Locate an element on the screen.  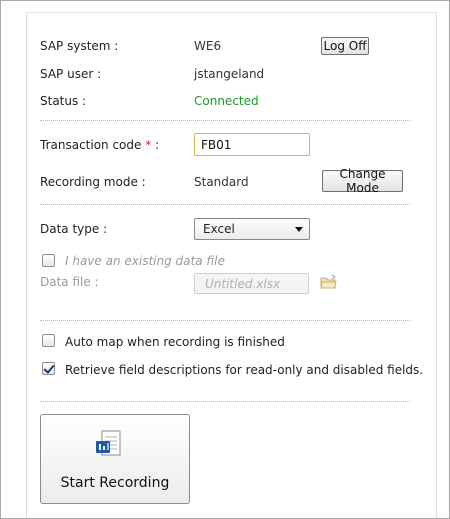
auto-map-label: Auto map when recording is finished is located at coordinates (175, 342).